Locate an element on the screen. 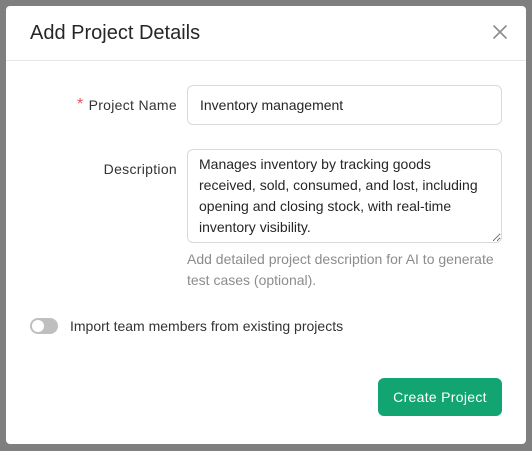 Image resolution: width=532 pixels, height=451 pixels. close-button is located at coordinates (500, 32).